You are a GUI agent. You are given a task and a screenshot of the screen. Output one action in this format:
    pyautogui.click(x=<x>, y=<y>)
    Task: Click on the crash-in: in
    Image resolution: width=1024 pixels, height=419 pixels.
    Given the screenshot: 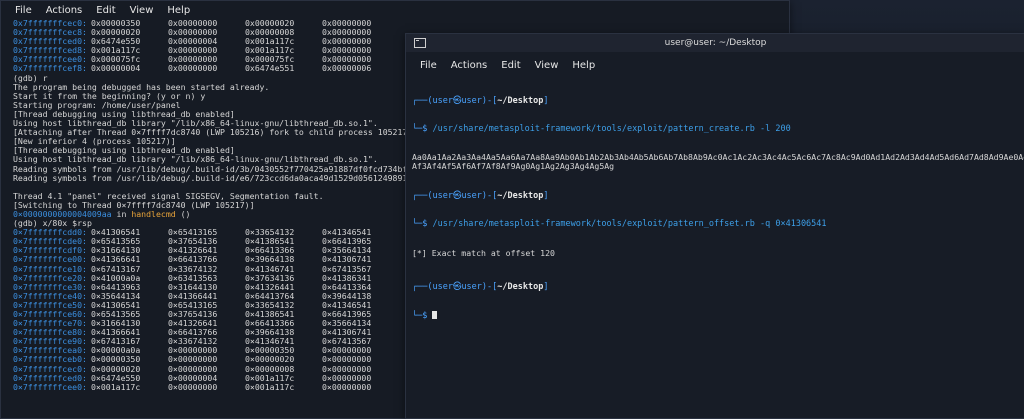 What is the action you would take?
    pyautogui.click(x=121, y=214)
    